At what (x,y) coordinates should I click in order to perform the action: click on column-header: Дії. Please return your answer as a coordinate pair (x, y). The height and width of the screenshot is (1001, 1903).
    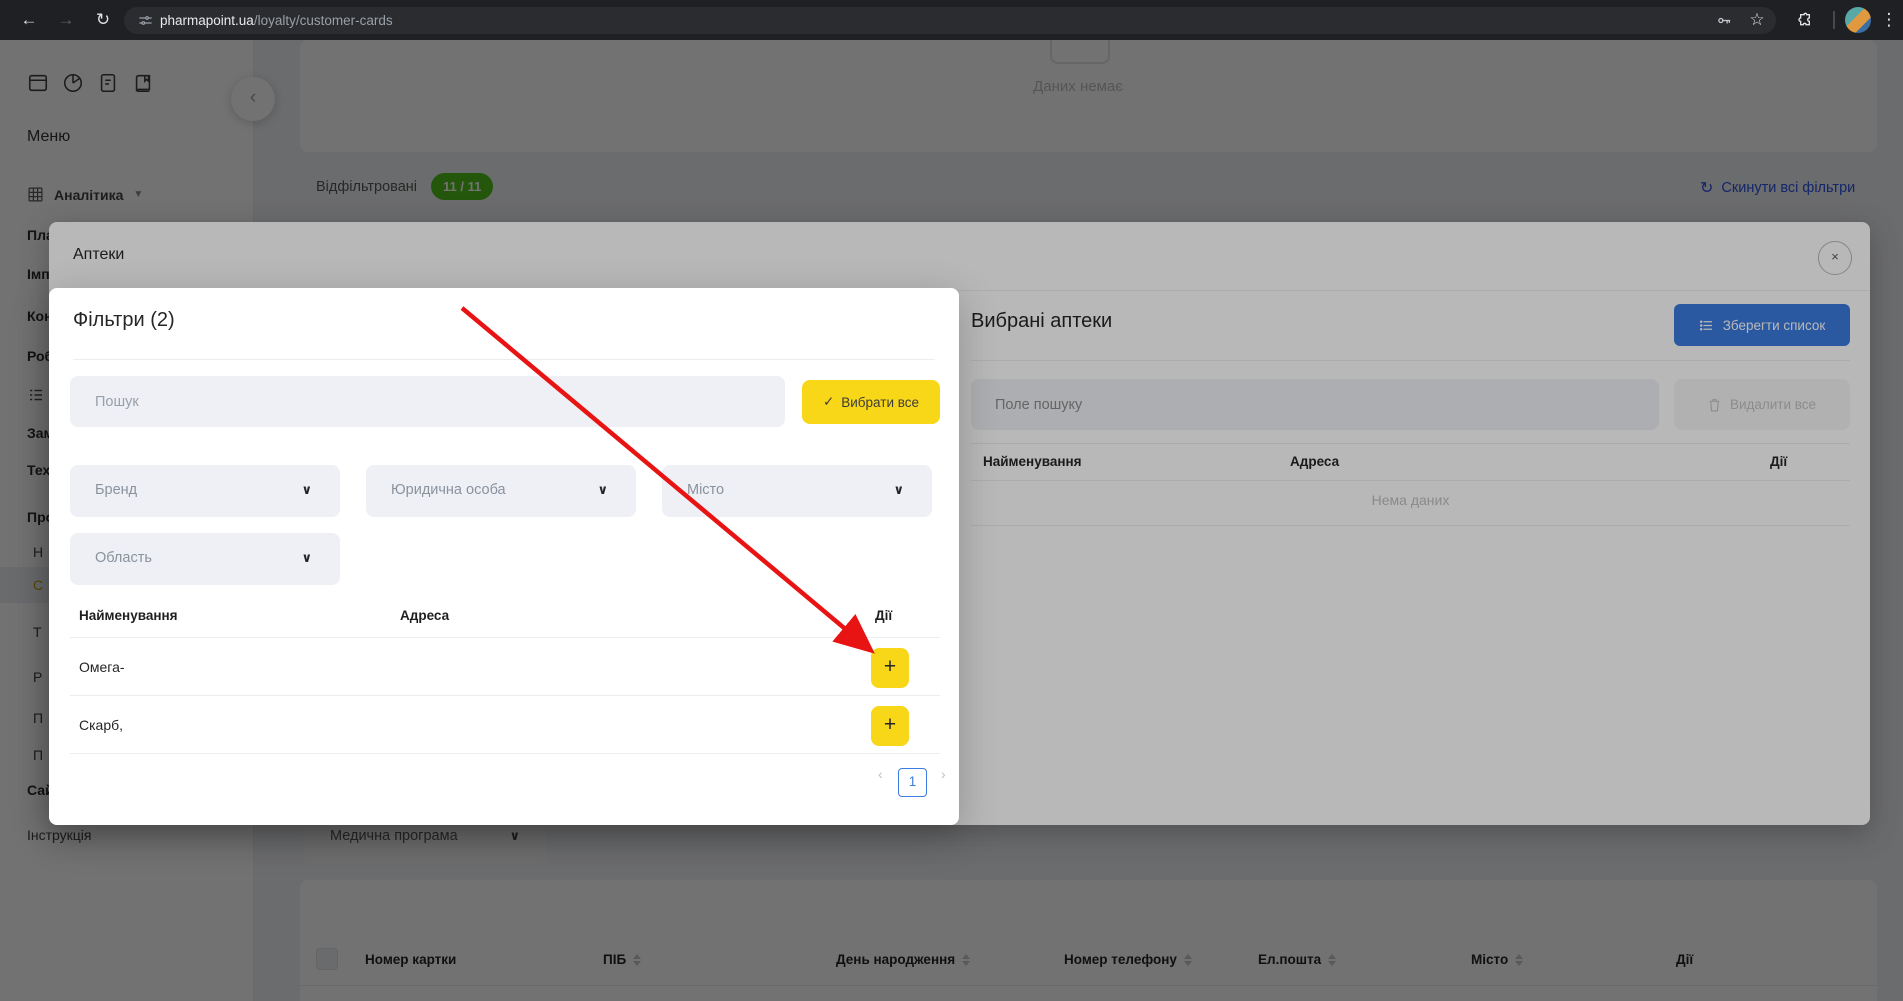
    Looking at the image, I should click on (884, 615).